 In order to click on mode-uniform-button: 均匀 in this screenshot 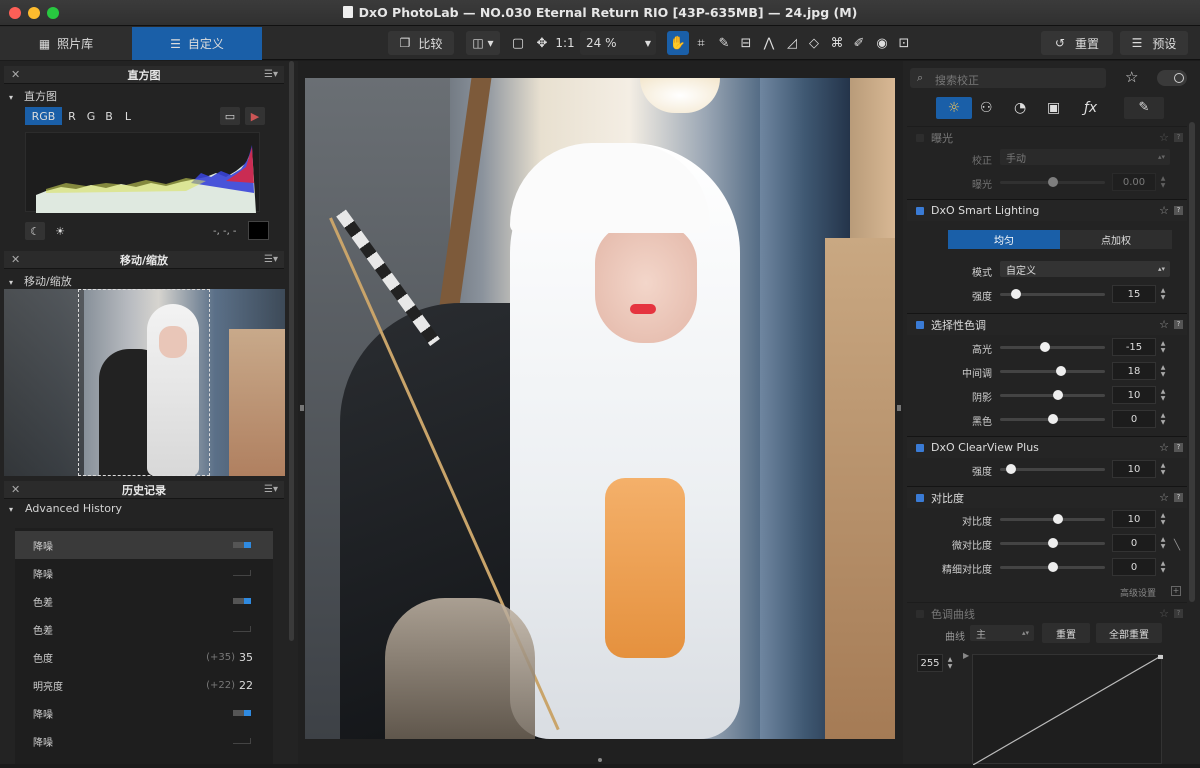, I will do `click(1004, 239)`.